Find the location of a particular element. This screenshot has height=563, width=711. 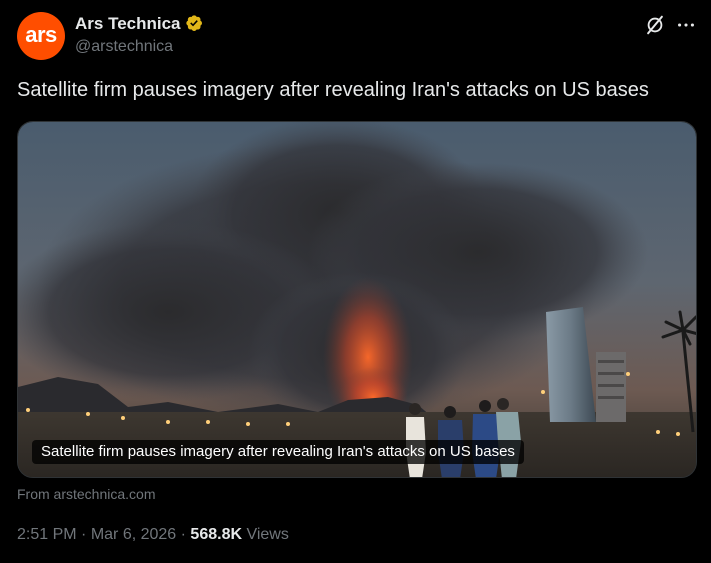

avatar-text: ars is located at coordinates (41, 34).